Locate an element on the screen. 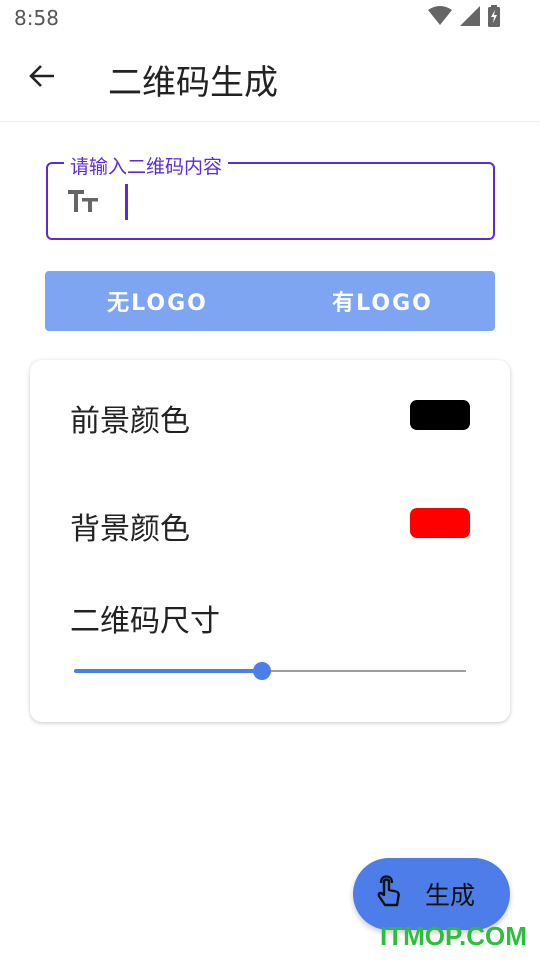  background-color-swatch is located at coordinates (440, 523).